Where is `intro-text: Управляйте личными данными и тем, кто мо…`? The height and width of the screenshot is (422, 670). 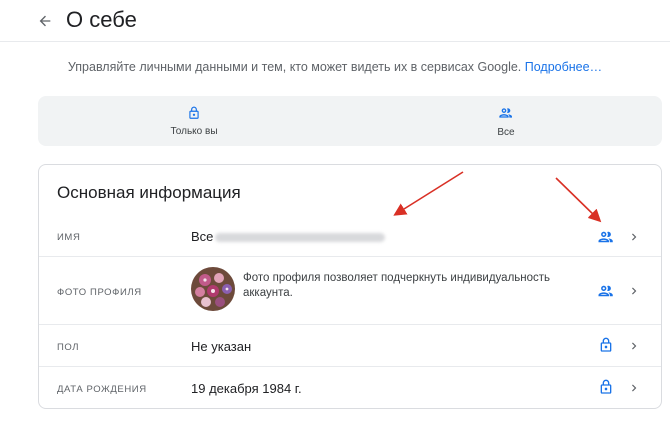
intro-text: Управляйте личными данными и тем, кто мо… is located at coordinates (335, 67).